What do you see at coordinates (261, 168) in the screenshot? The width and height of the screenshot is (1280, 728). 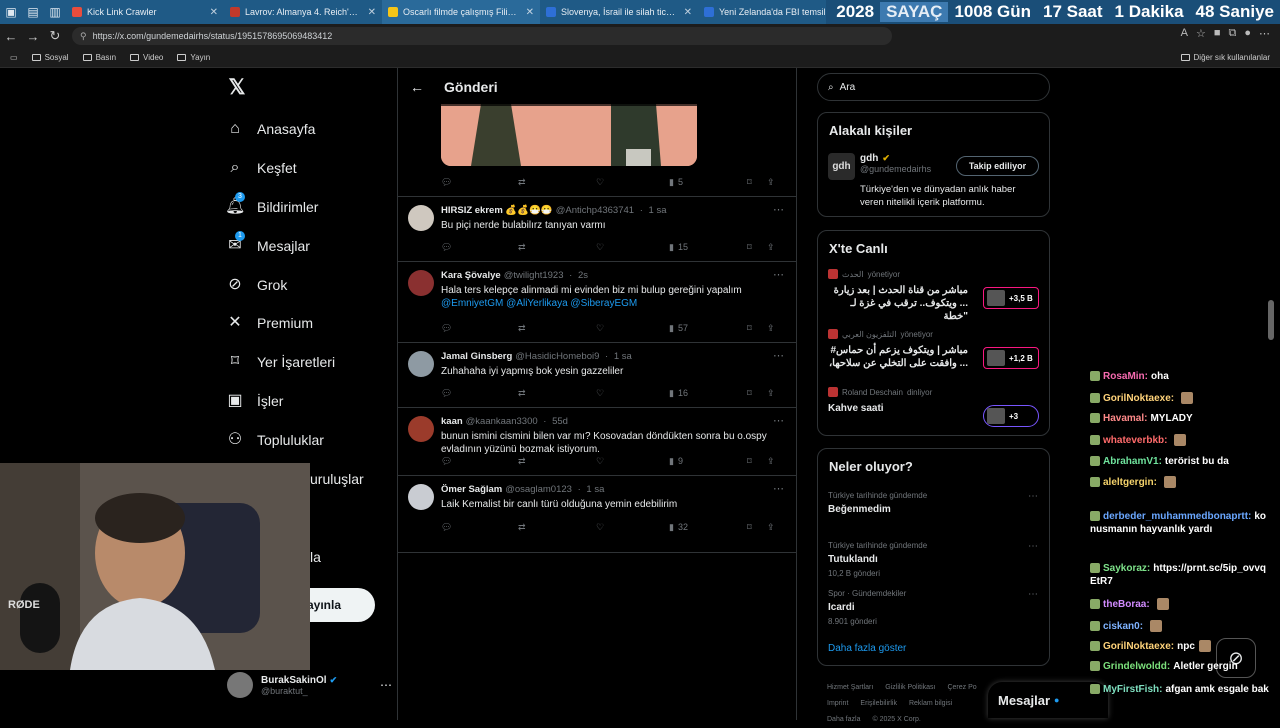 I see `nav-item-keşfet: ⌕ Keşfet` at bounding box center [261, 168].